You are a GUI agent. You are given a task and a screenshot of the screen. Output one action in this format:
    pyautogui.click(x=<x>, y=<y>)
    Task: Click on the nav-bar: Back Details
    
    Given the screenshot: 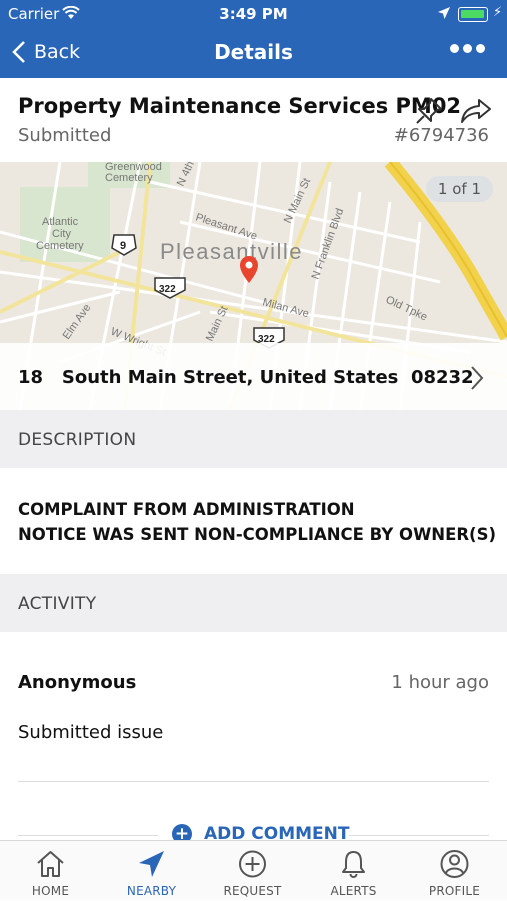 What is the action you would take?
    pyautogui.click(x=253, y=53)
    